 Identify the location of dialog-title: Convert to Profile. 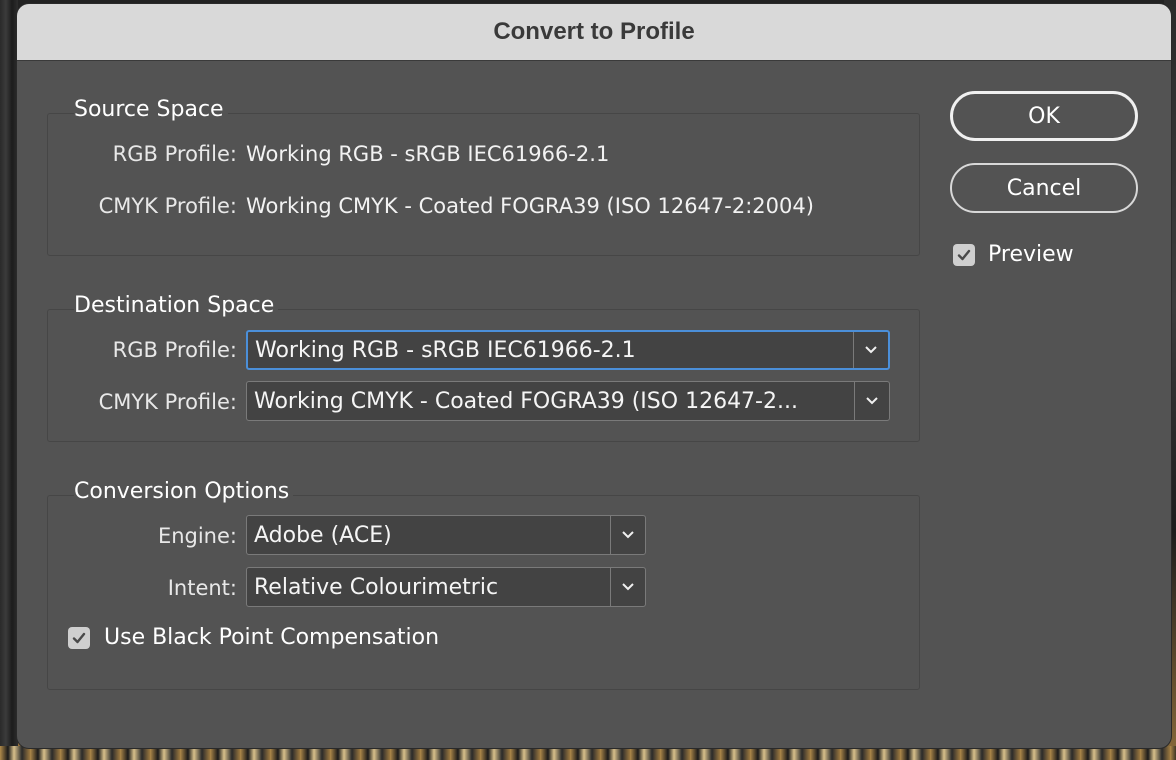
(594, 31).